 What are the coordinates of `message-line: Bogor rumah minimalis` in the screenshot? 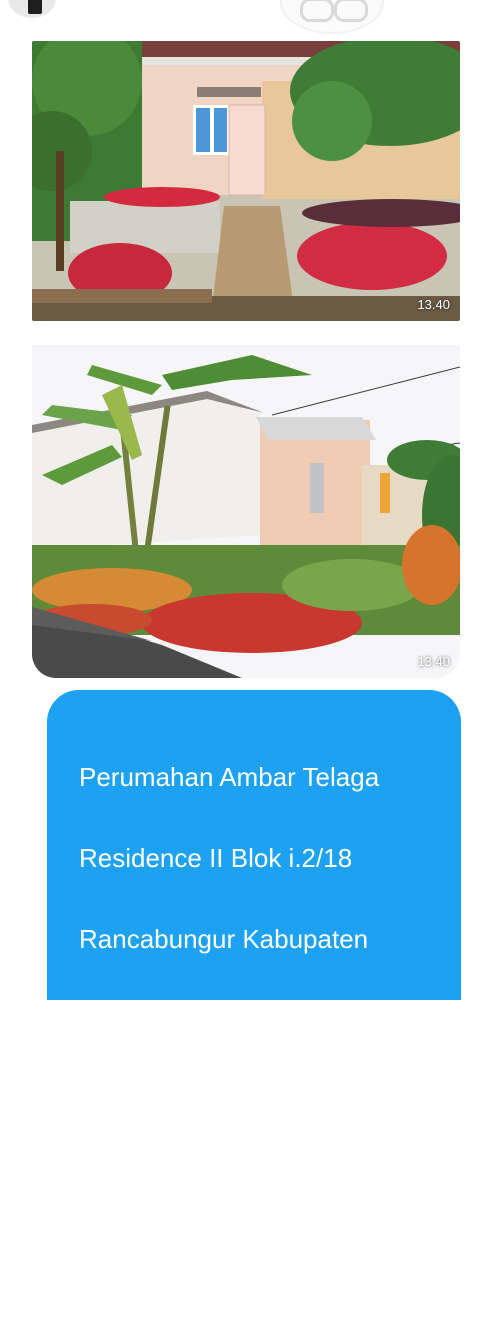 It's located at (212, 1019).